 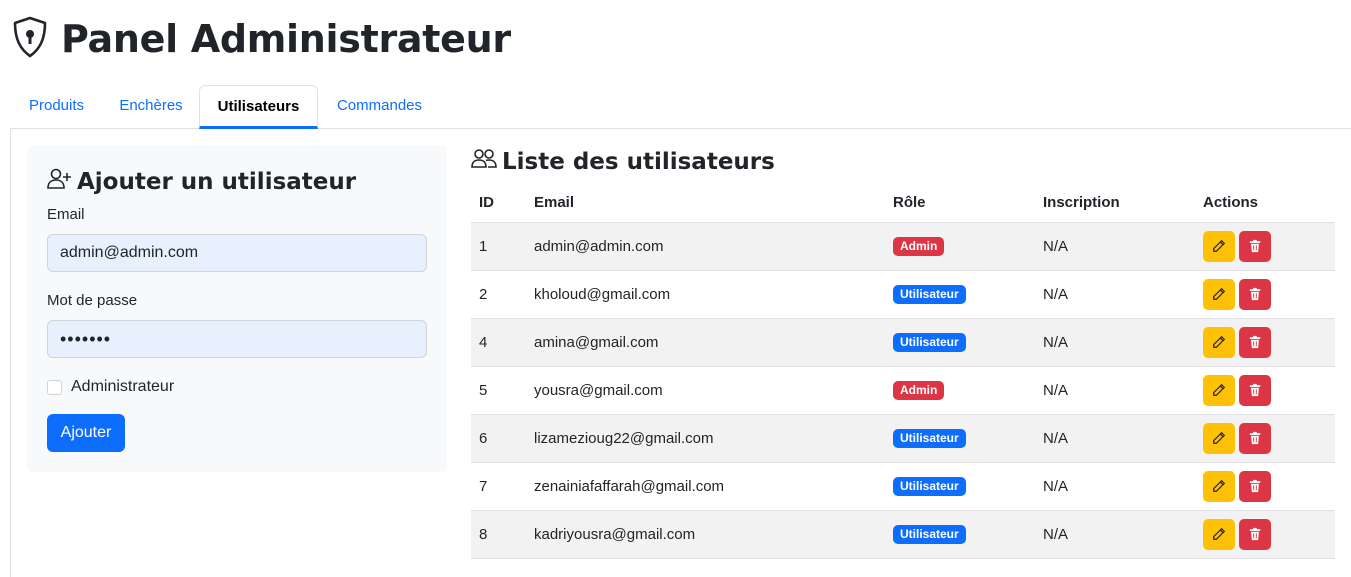 I want to click on page-header: Panel Administrateur, so click(x=261, y=39).